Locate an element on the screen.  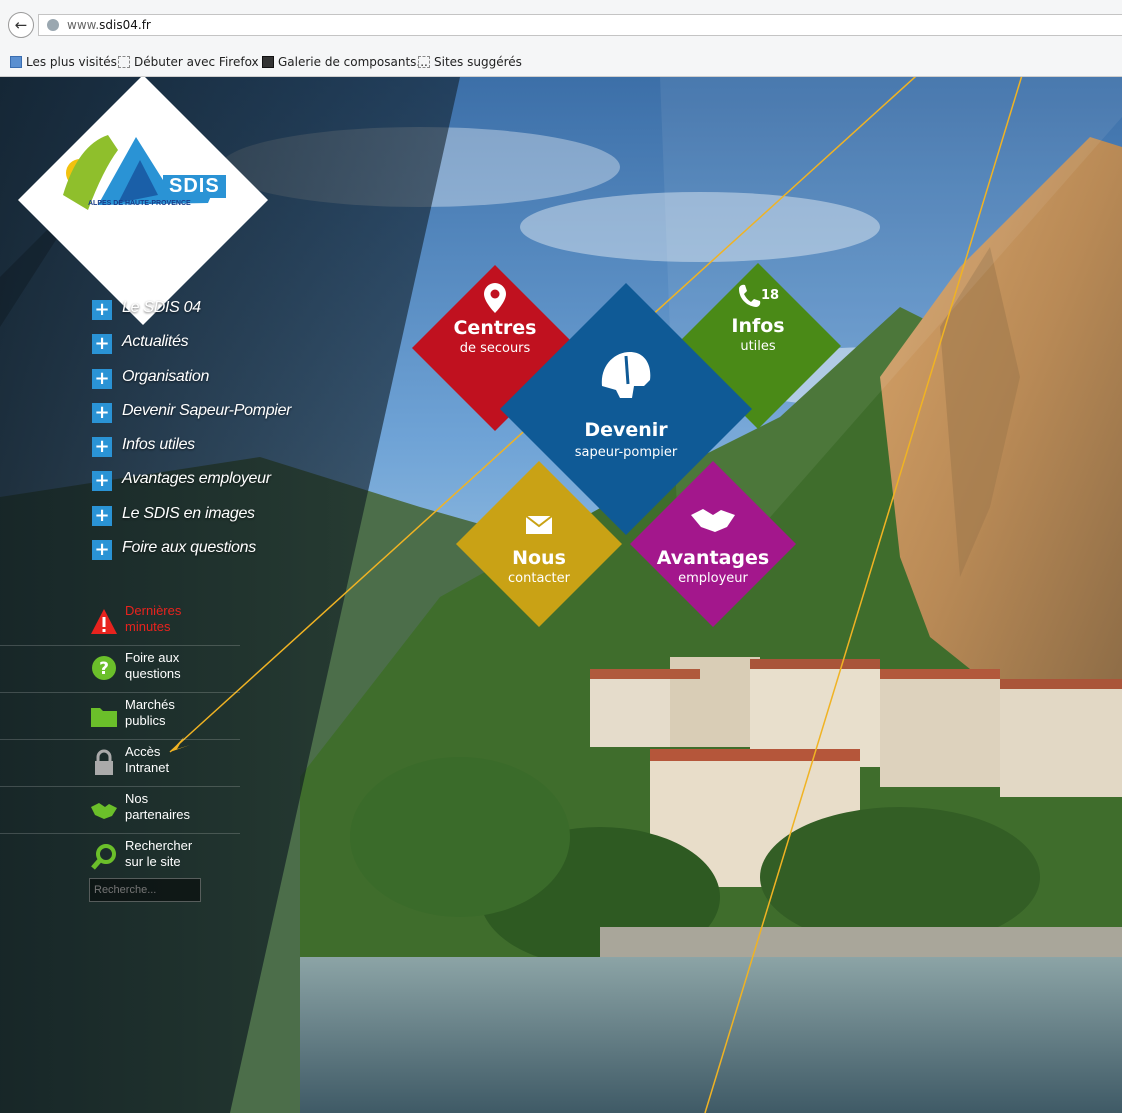
alert-icon is located at coordinates (104, 621).